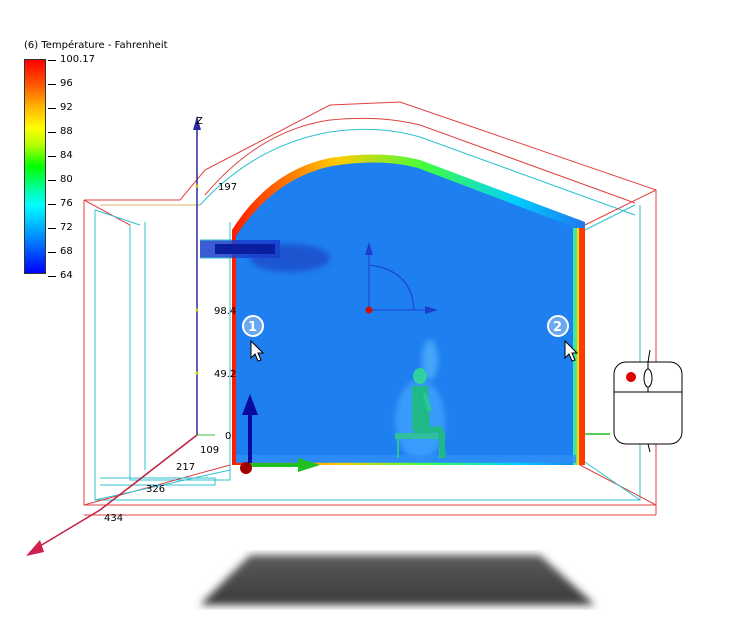 The height and width of the screenshot is (619, 739). I want to click on z-tick-label: 0, so click(228, 436).